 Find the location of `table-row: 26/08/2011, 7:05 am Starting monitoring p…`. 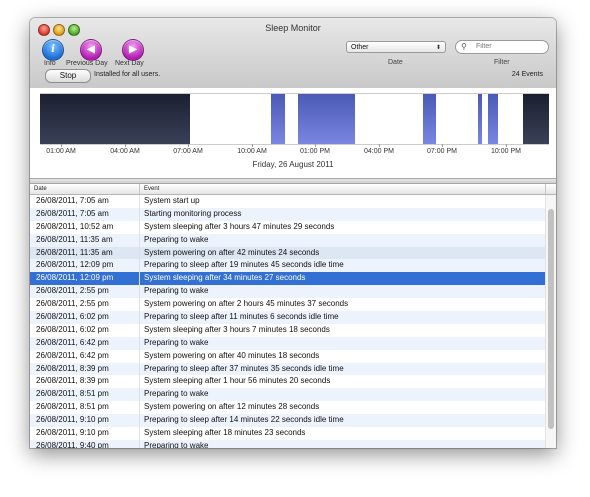

table-row: 26/08/2011, 7:05 am Starting monitoring p… is located at coordinates (288, 214).